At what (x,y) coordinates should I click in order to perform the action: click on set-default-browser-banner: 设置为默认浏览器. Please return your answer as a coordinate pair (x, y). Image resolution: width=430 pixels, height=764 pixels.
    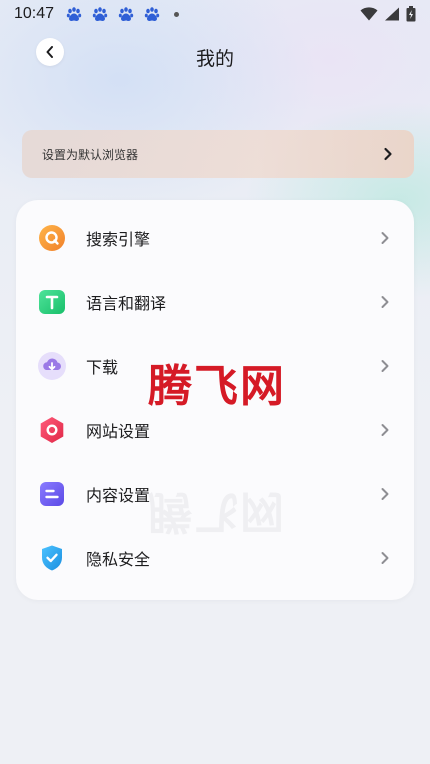
    Looking at the image, I should click on (218, 154).